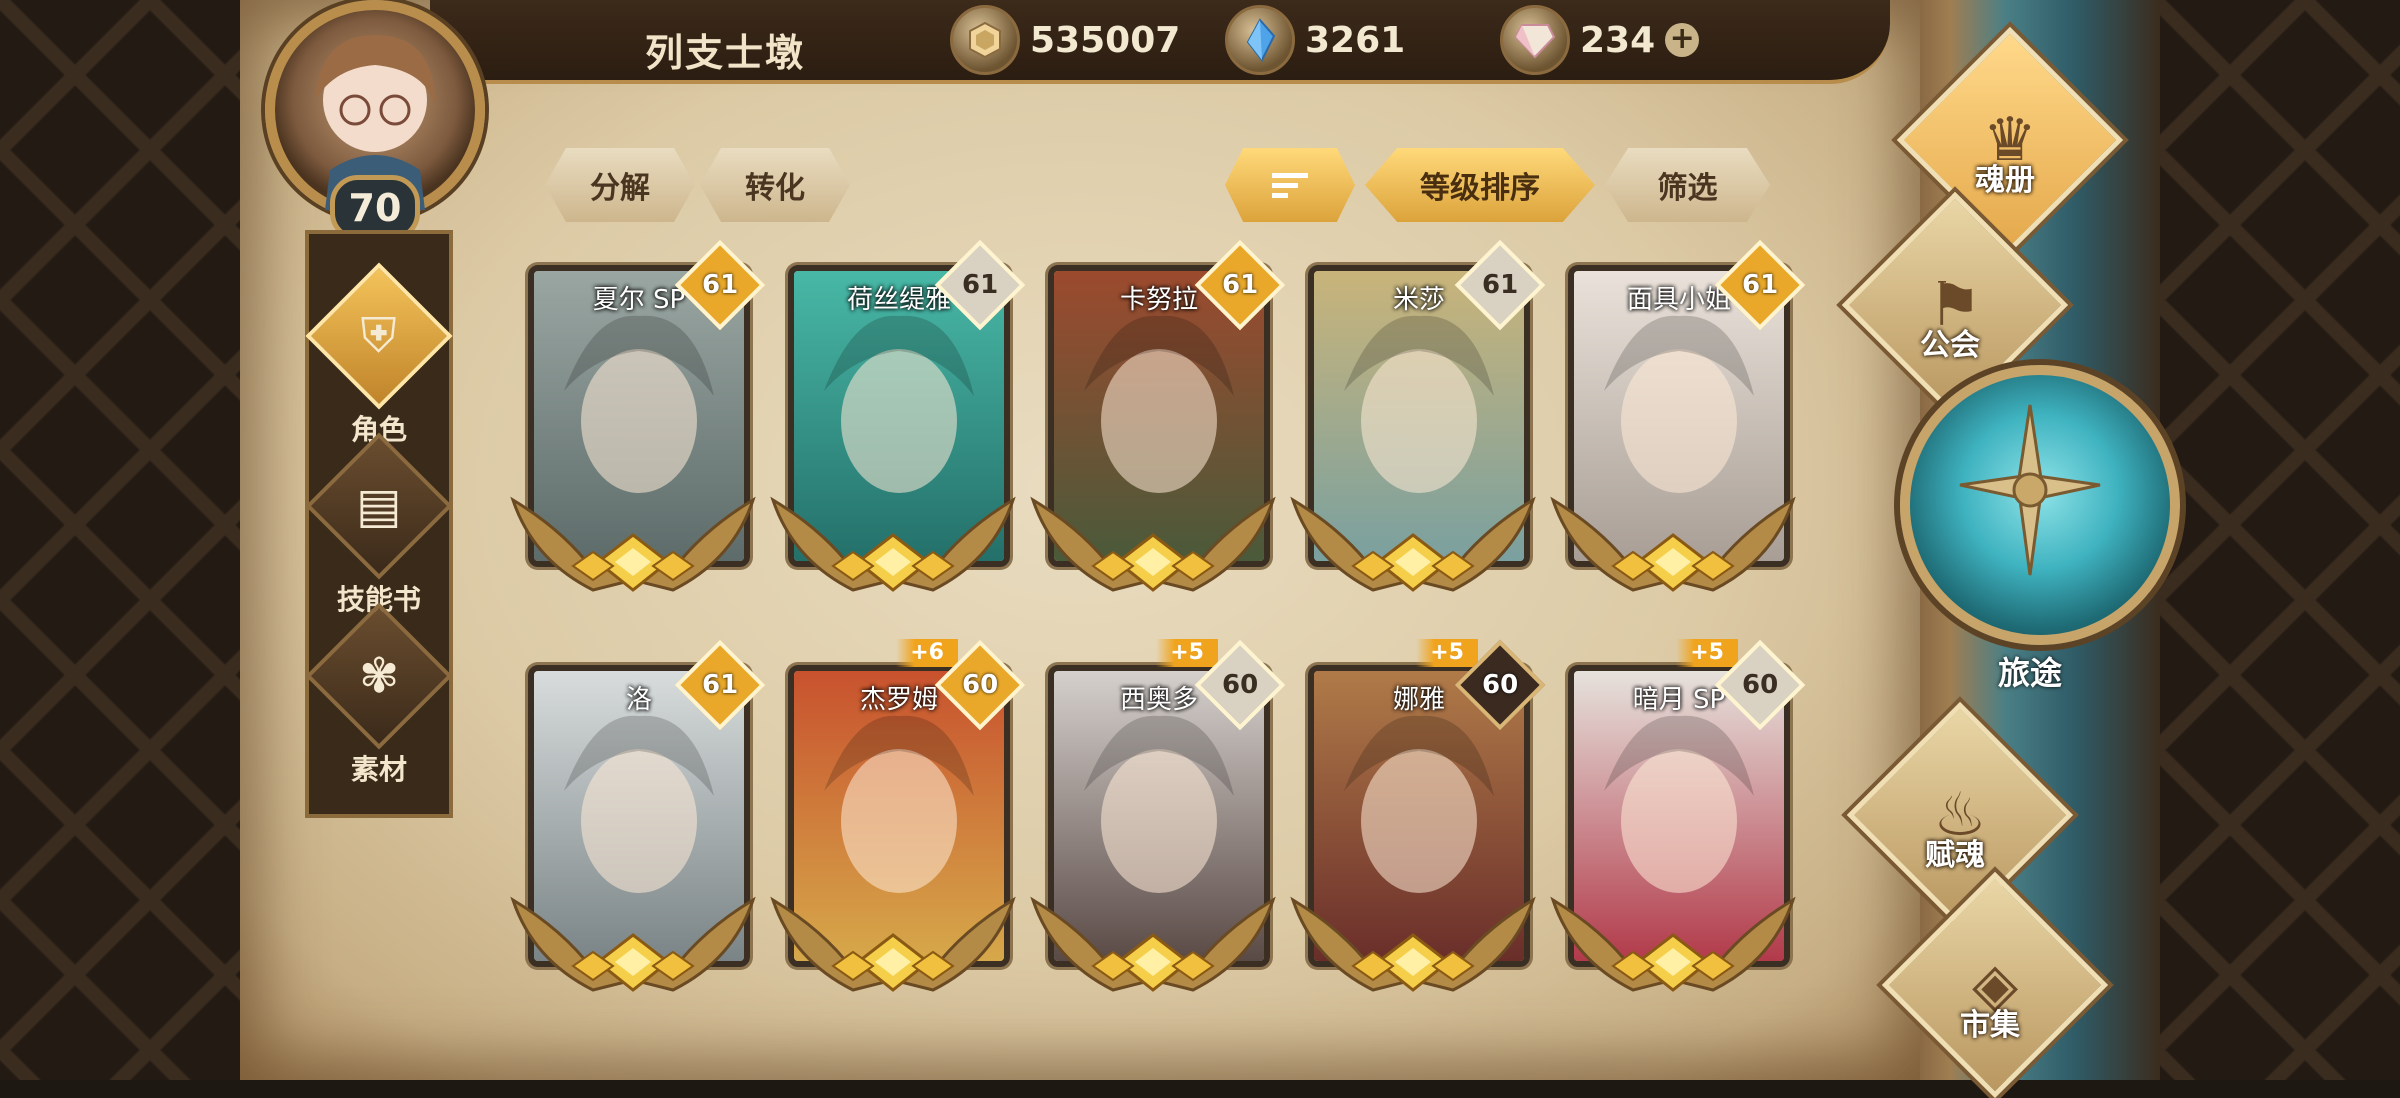 This screenshot has width=2400, height=1098. I want to click on right-wall-decoration, so click(2277, 540).